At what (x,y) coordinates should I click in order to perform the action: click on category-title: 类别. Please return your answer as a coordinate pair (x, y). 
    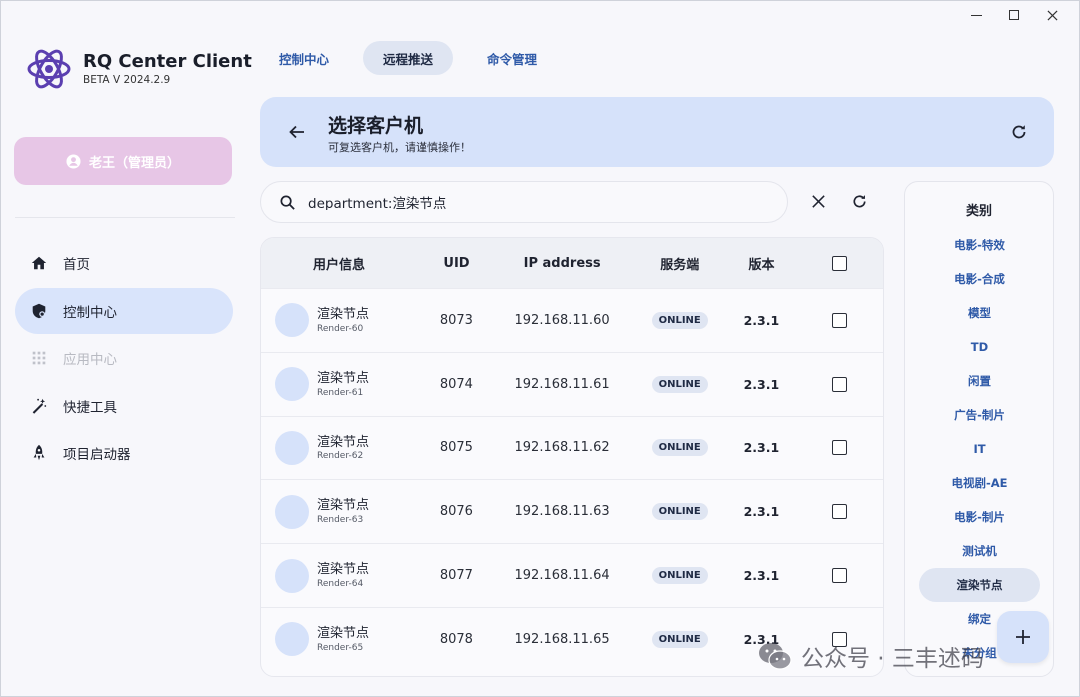
    Looking at the image, I should click on (978, 211).